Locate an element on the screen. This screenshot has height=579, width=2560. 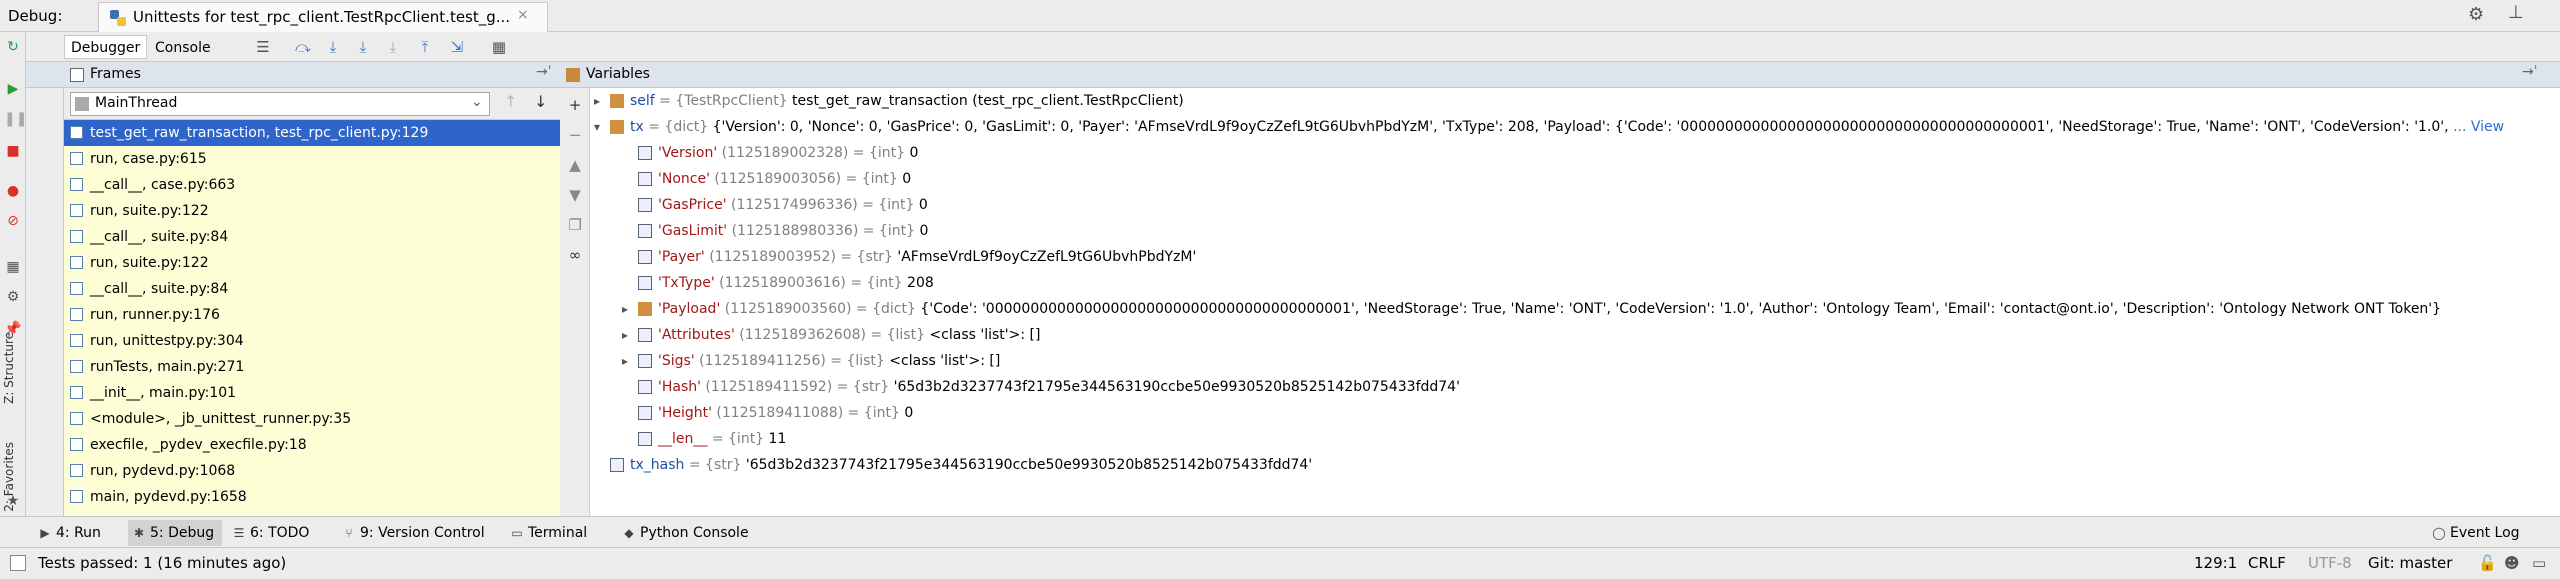
settings-icon: ⚙ is located at coordinates (13, 297).